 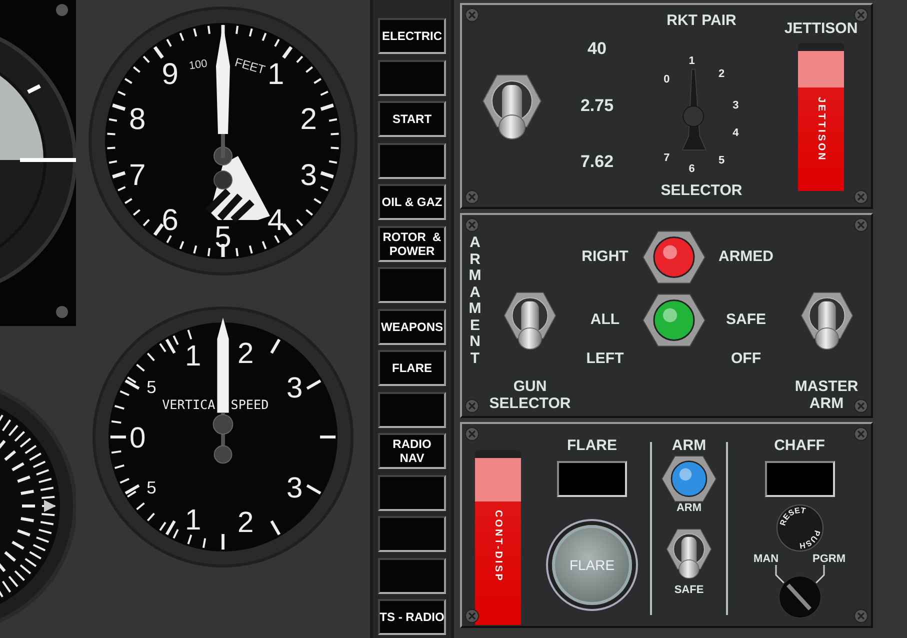 What do you see at coordinates (826, 395) in the screenshot?
I see `switch-label: MASTER ARM` at bounding box center [826, 395].